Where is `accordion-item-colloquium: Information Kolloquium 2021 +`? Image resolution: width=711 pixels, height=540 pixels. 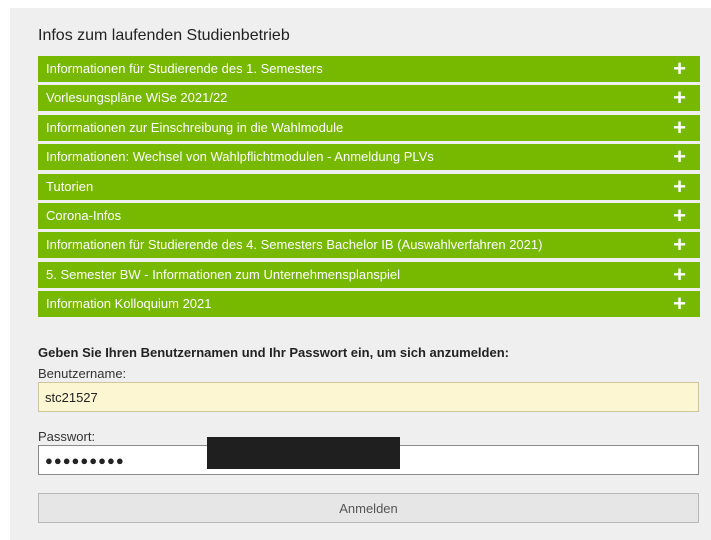 accordion-item-colloquium: Information Kolloquium 2021 + is located at coordinates (369, 304).